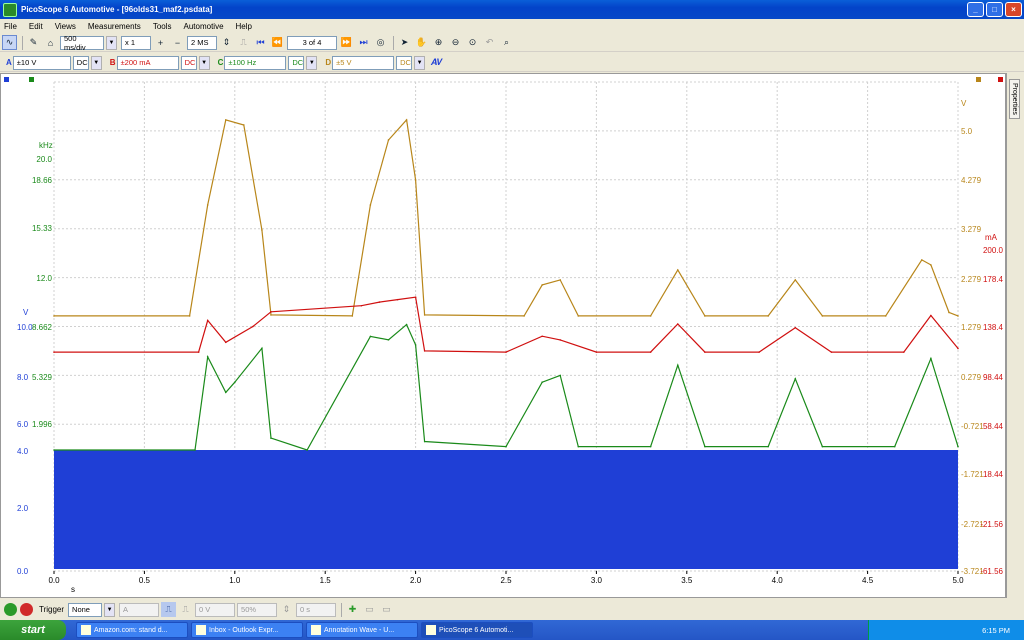  Describe the element at coordinates (346, 42) in the screenshot. I see `next-buffer-icon: ⏩` at that location.